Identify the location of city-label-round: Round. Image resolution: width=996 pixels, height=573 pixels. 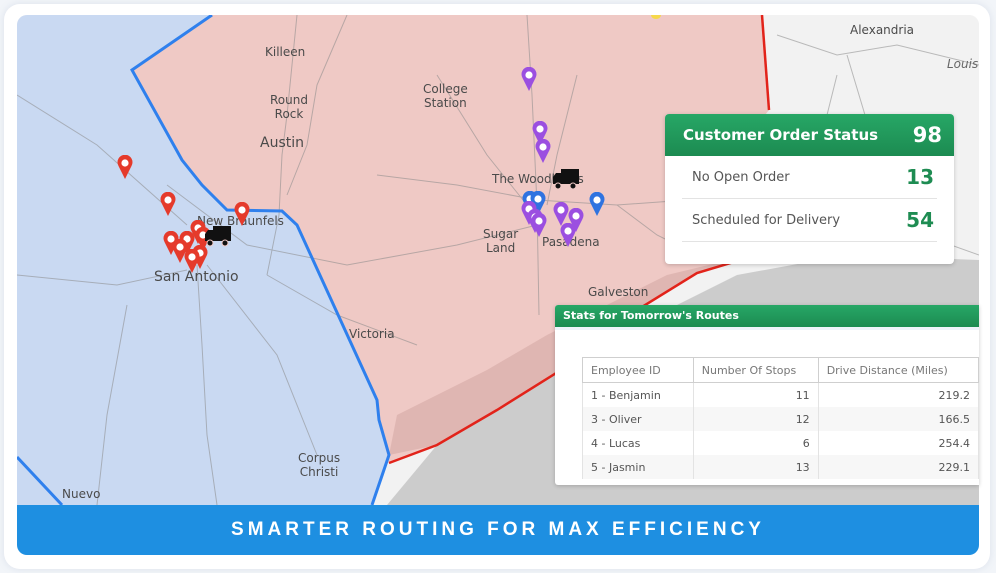
(289, 100).